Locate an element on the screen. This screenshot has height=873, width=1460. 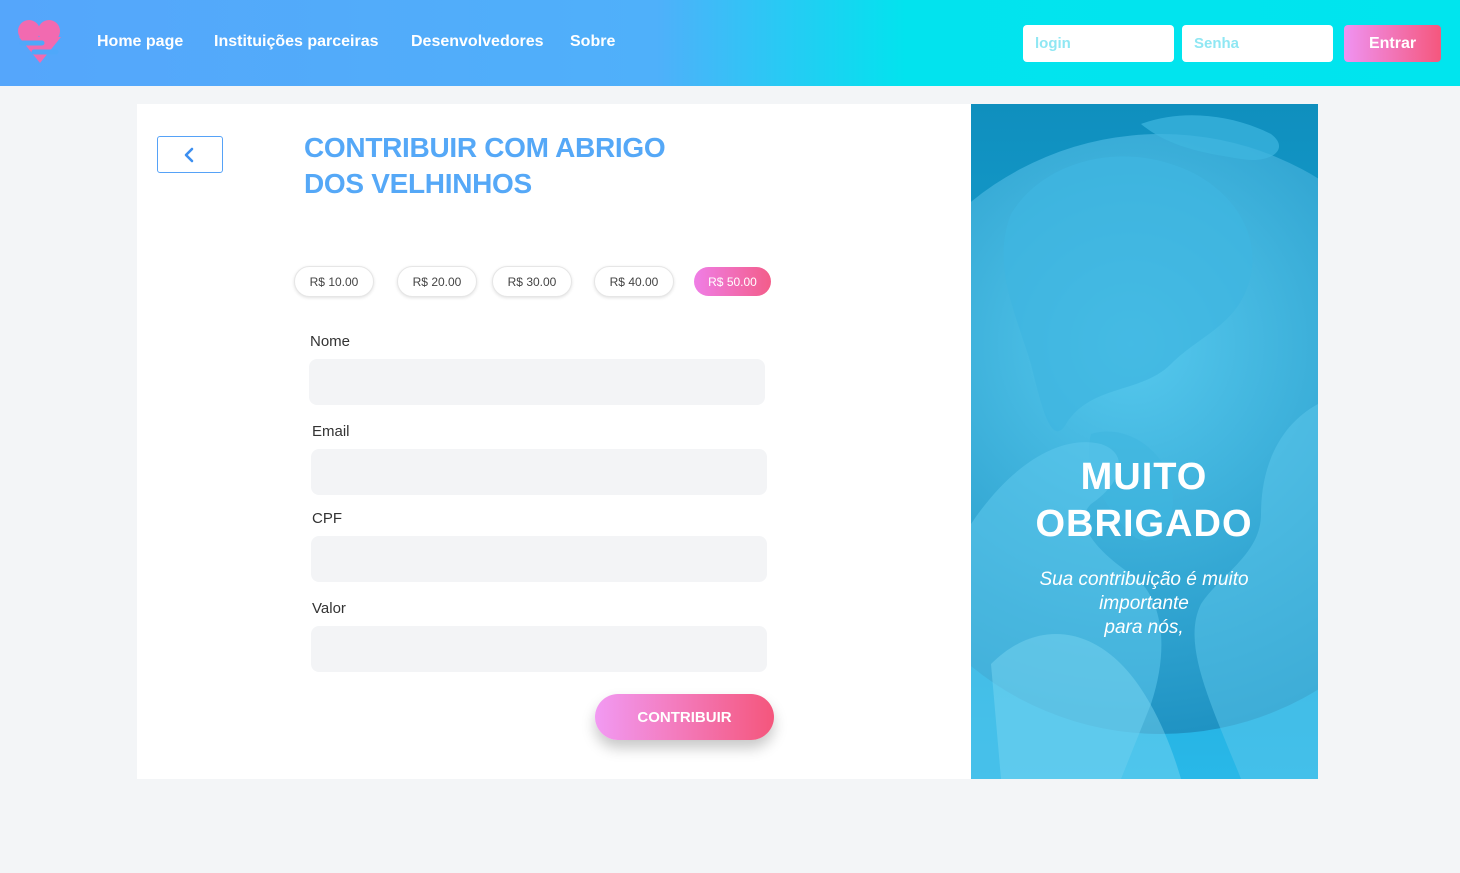
password-input is located at coordinates (1257, 43).